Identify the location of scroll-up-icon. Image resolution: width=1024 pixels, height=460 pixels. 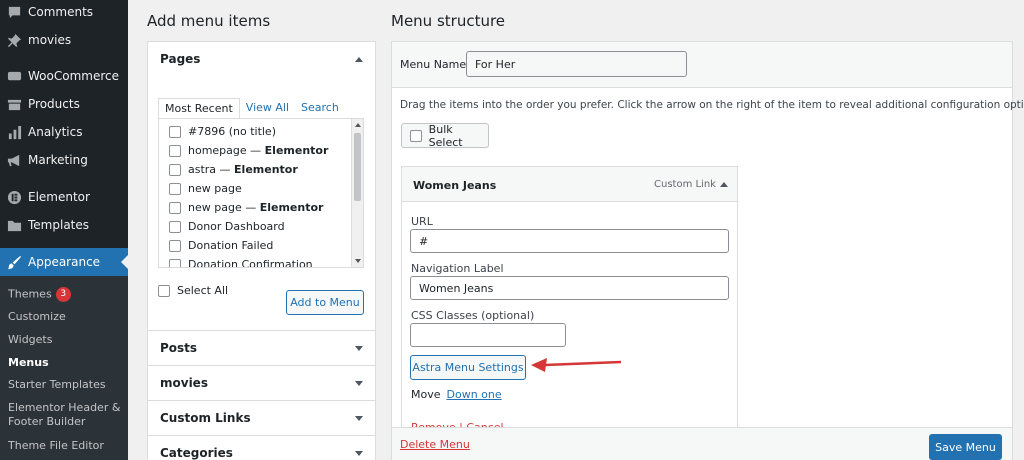
(358, 125).